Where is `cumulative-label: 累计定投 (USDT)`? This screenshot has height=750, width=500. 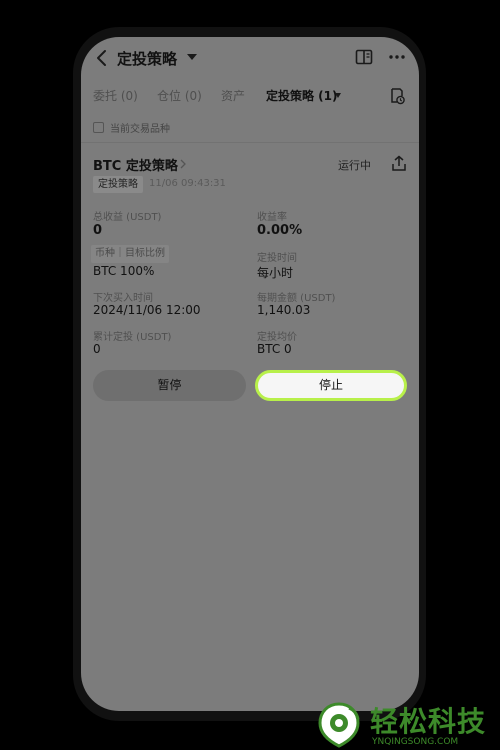 cumulative-label: 累计定投 (USDT) is located at coordinates (132, 337).